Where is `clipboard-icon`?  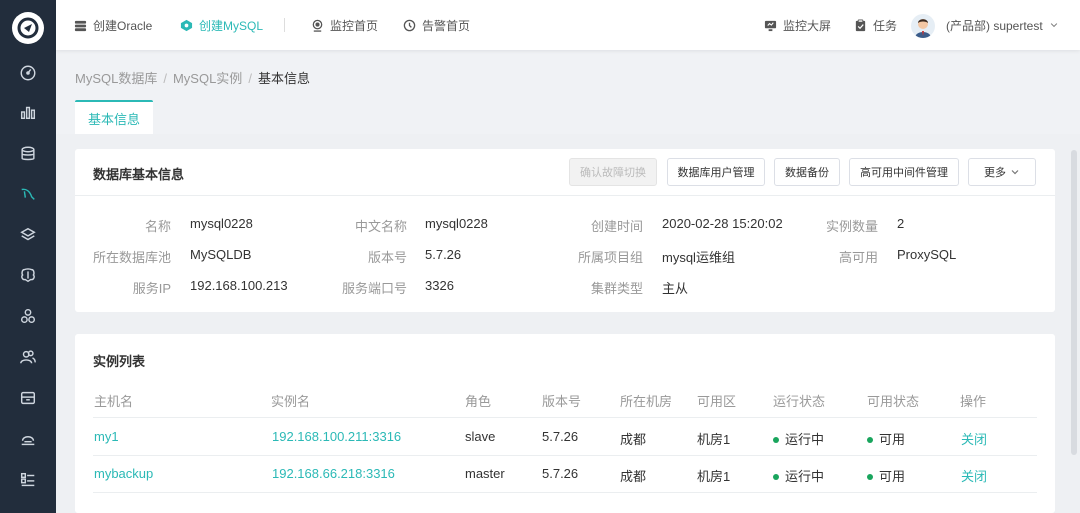 clipboard-icon is located at coordinates (860, 24).